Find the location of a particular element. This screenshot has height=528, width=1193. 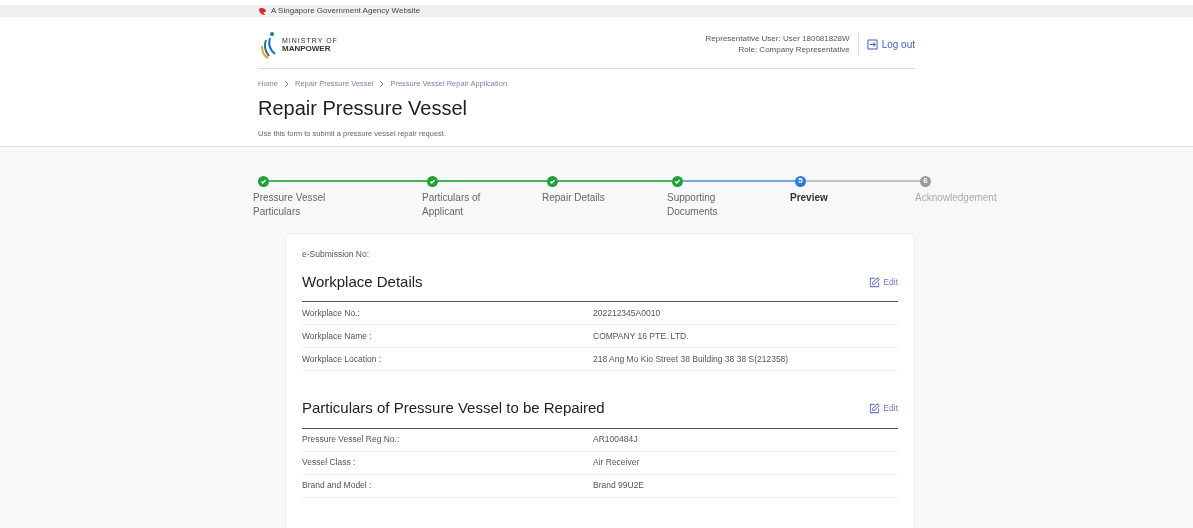

field-value: 218 Ang Mo Kio Street 38 Building 38 38 S(212358) is located at coordinates (691, 359).